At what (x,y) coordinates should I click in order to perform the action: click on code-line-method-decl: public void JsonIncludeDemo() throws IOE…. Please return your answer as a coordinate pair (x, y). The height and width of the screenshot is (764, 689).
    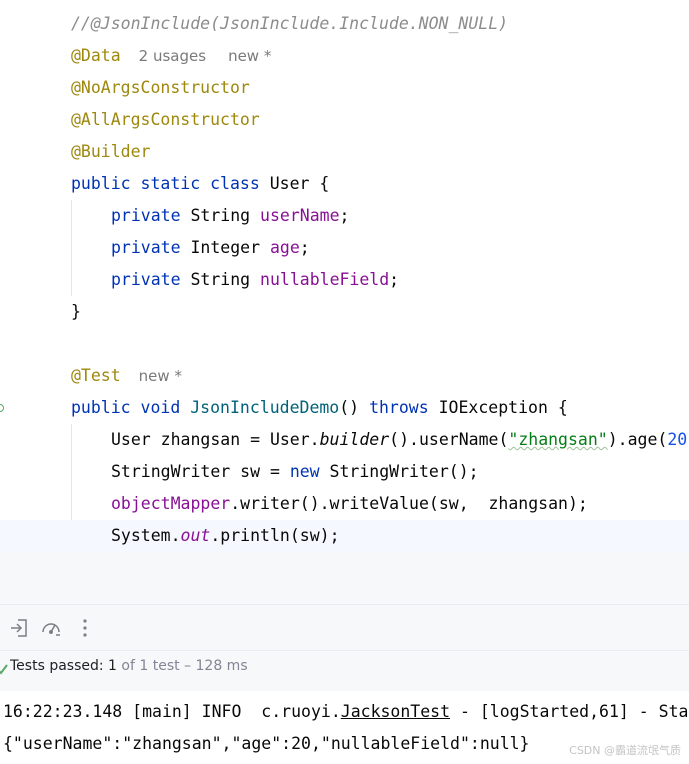
    Looking at the image, I should click on (344, 408).